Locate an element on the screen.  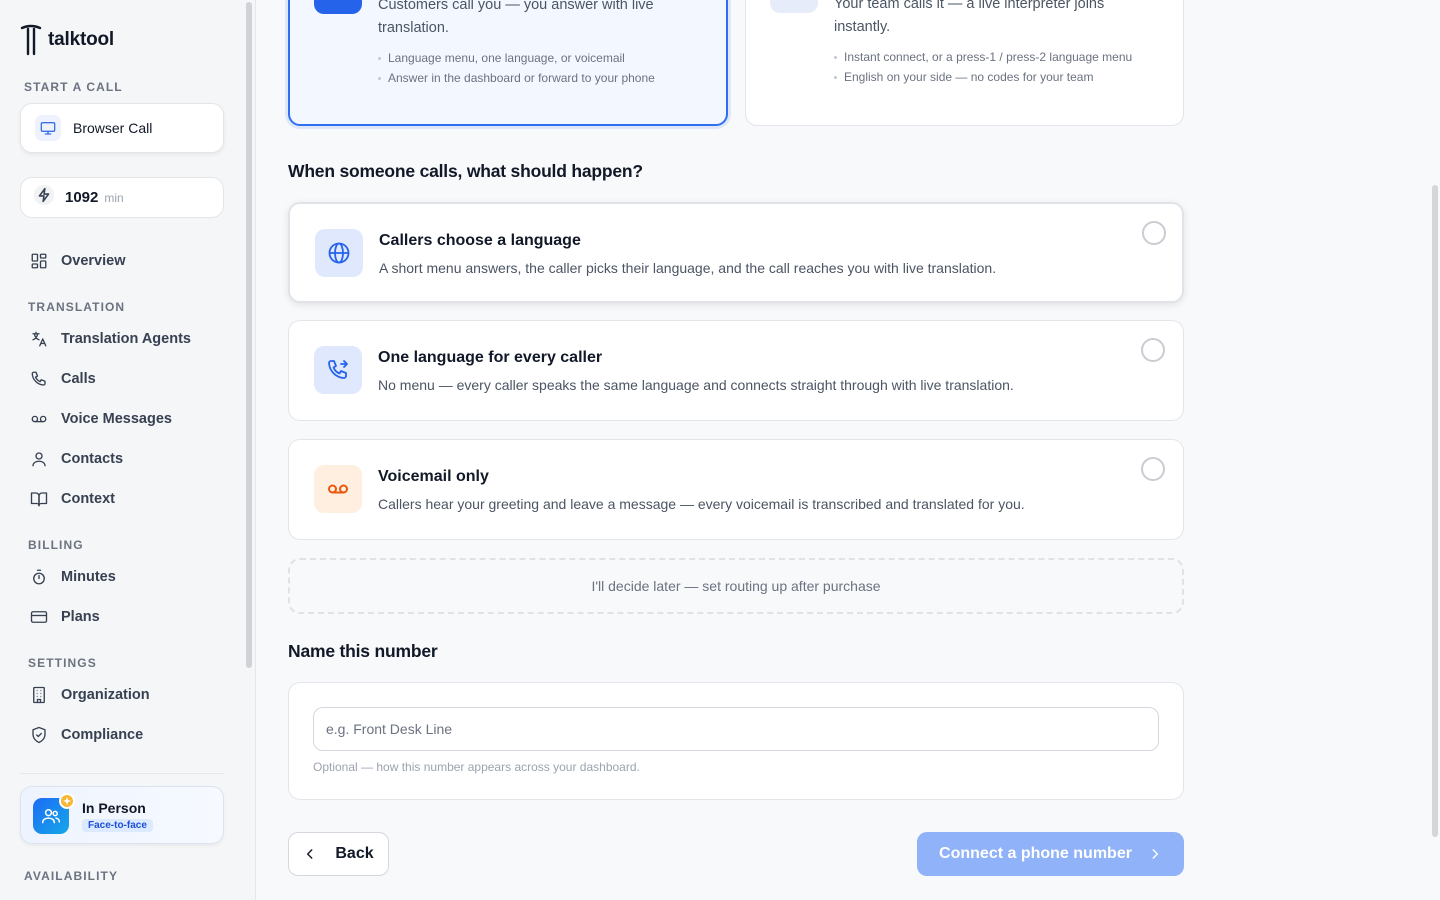
availability-section-label: AVAILABILITY is located at coordinates (71, 876).